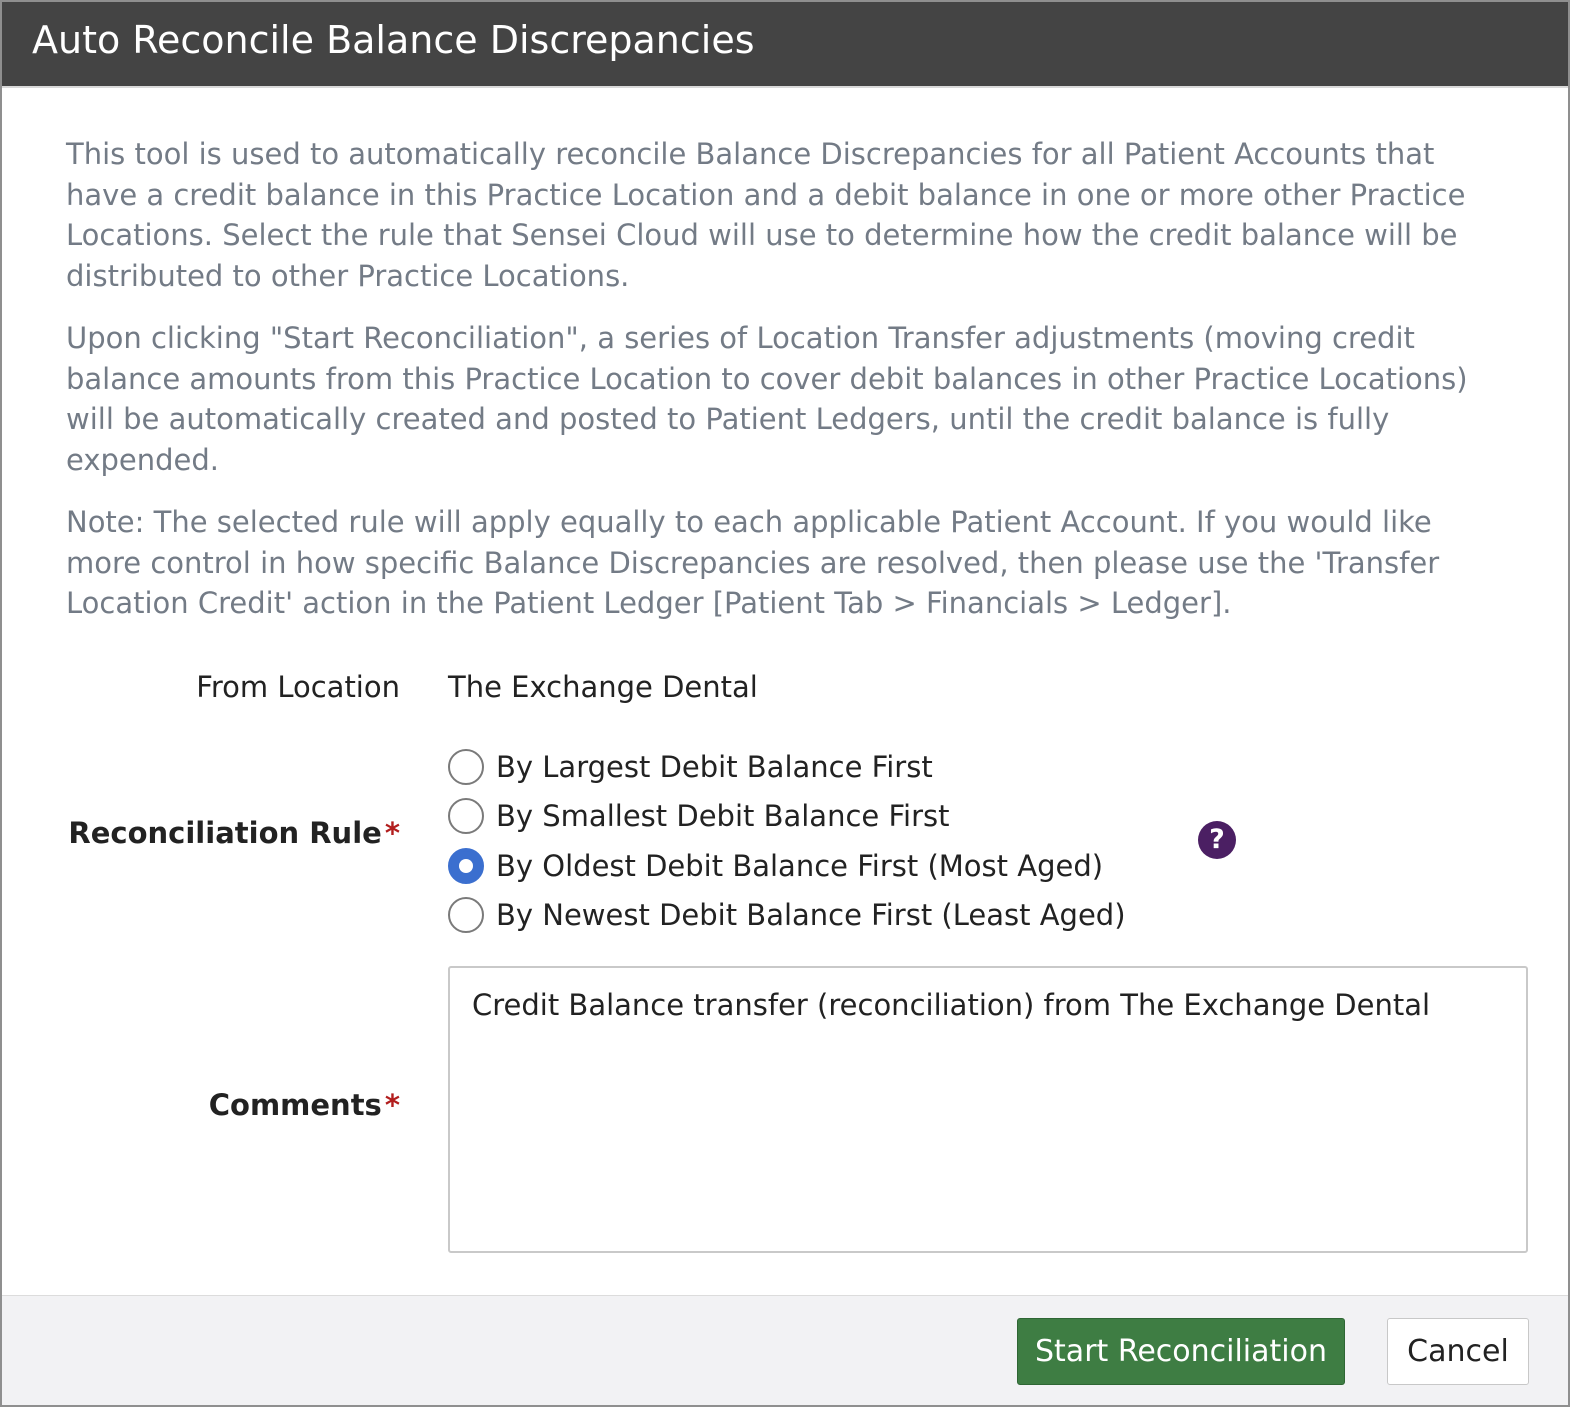 The image size is (1570, 1407). Describe the element at coordinates (295, 1105) in the screenshot. I see `comments-label-text: Comments` at that location.